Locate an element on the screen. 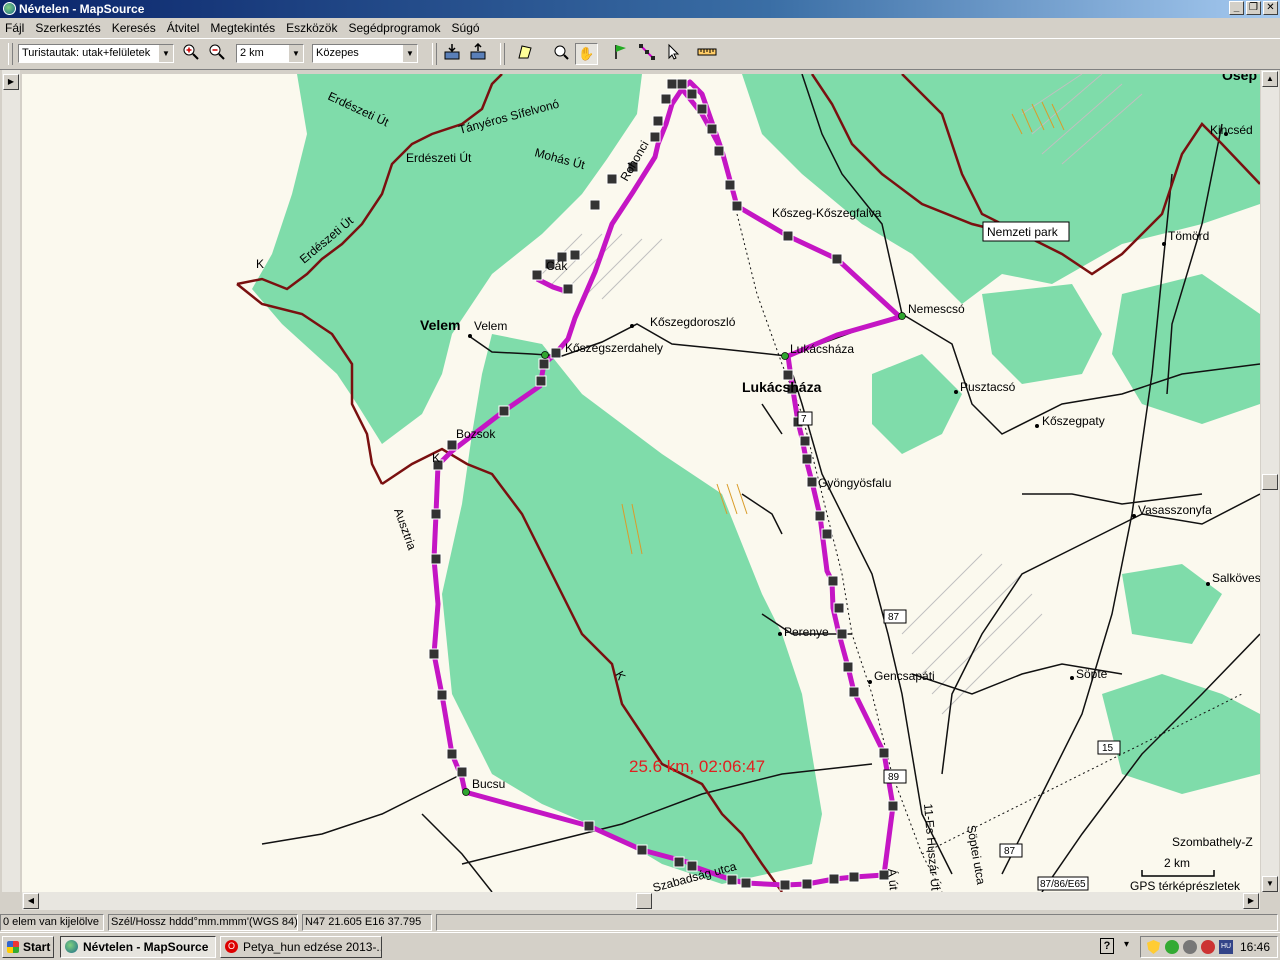 This screenshot has height=960, width=1280. maximize-button: ❐ is located at coordinates (1253, 8).